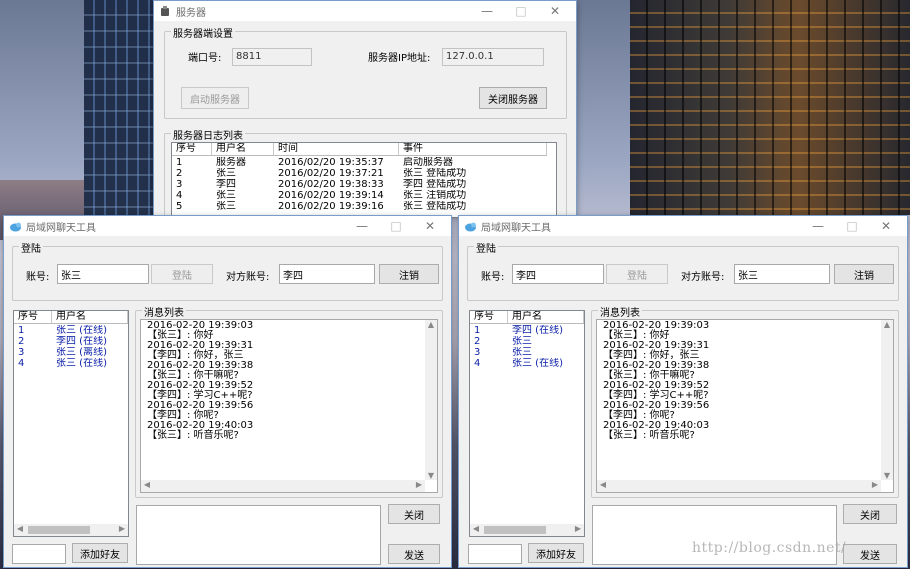 This screenshot has height=569, width=910. What do you see at coordinates (119, 107) in the screenshot?
I see `background-building-left` at bounding box center [119, 107].